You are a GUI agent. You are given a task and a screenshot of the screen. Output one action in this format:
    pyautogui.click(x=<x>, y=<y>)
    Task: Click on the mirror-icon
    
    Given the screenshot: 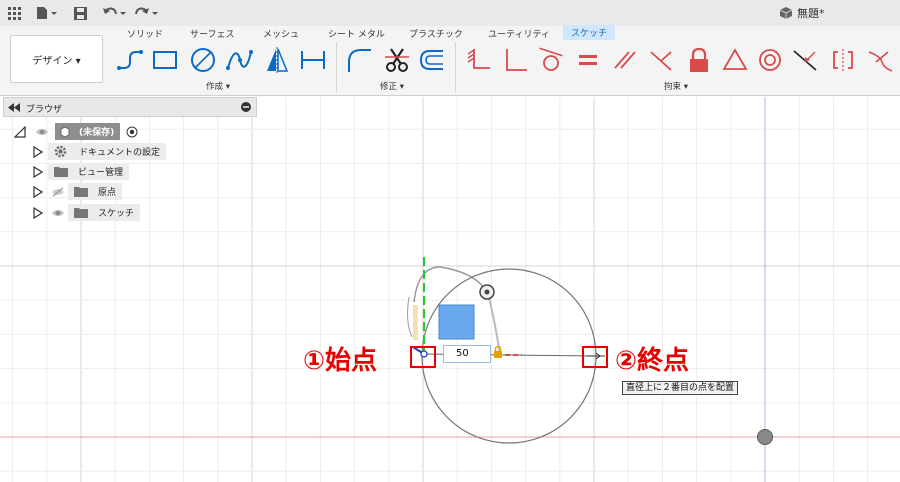 What is the action you would take?
    pyautogui.click(x=278, y=60)
    